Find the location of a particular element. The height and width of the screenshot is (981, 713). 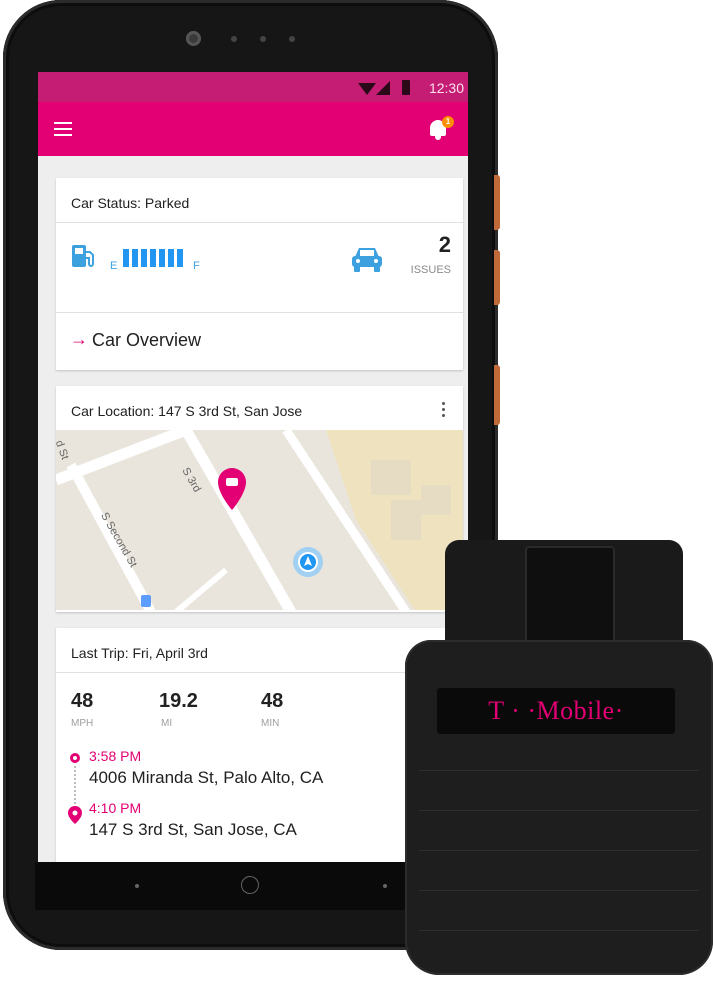

obd-device-body: T · ·Mobile· is located at coordinates (559, 807).